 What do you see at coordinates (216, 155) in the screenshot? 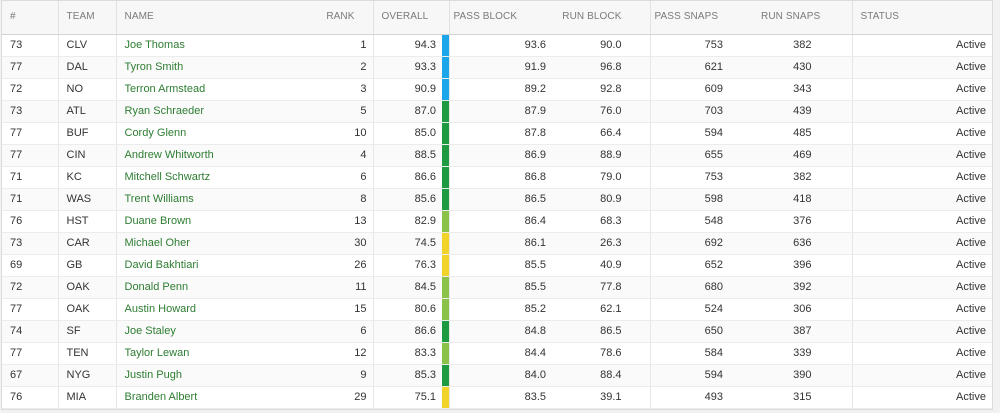
I see `cell-player-name-link: Andrew Whitworth` at bounding box center [216, 155].